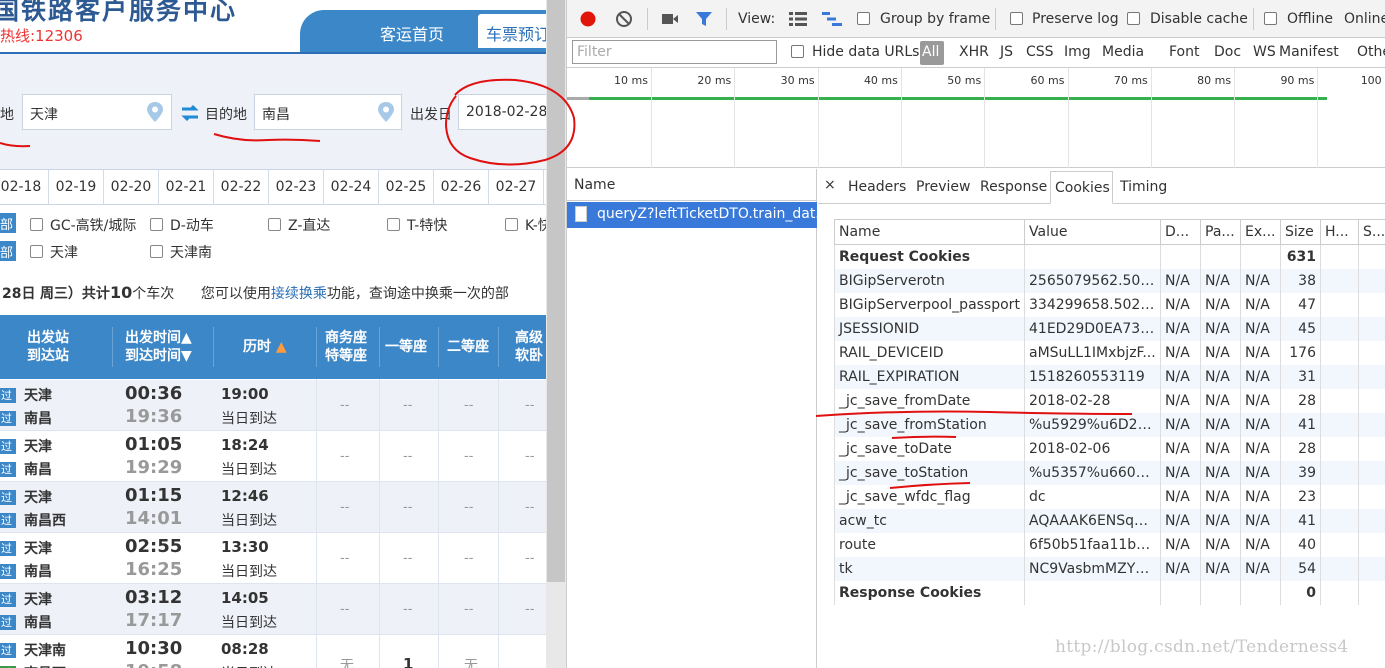  I want to click on disable-cache-checkbox, so click(1133, 18).